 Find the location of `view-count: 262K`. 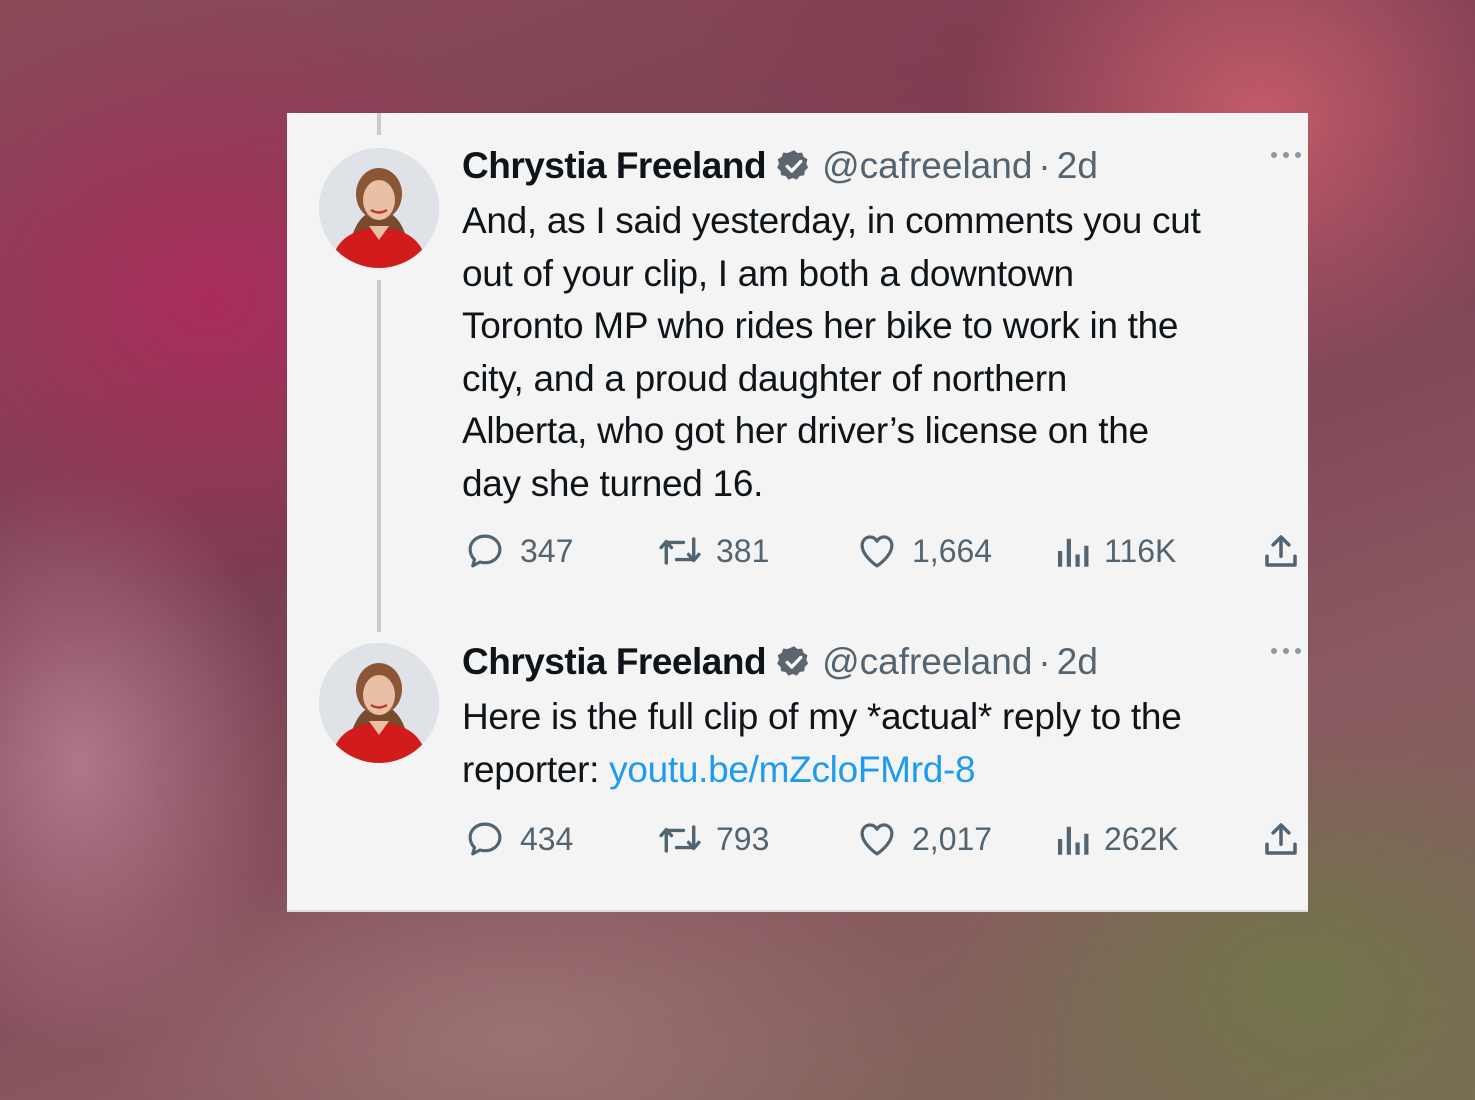

view-count: 262K is located at coordinates (1141, 838).